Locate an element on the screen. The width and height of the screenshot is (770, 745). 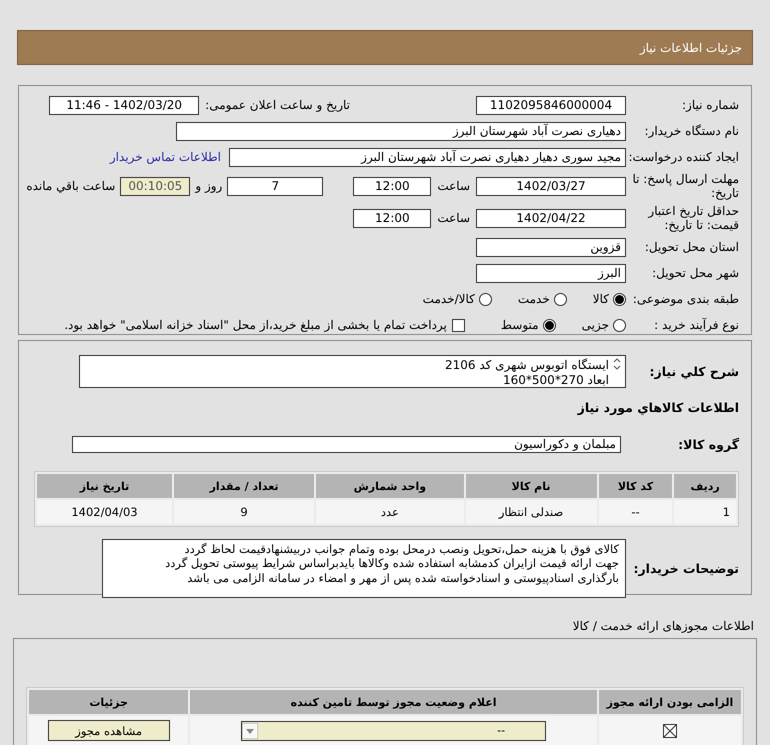
field-label: نوع فرآیند خرید : is located at coordinates (696, 325).